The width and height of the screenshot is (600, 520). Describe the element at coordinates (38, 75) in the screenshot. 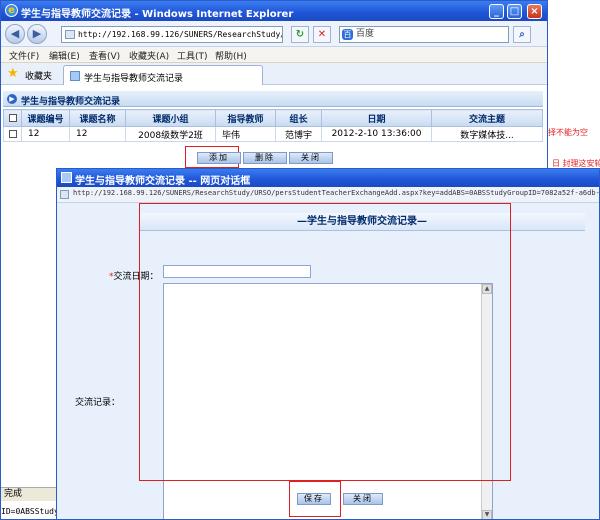

I see `favorites-label: 收藏夹` at that location.